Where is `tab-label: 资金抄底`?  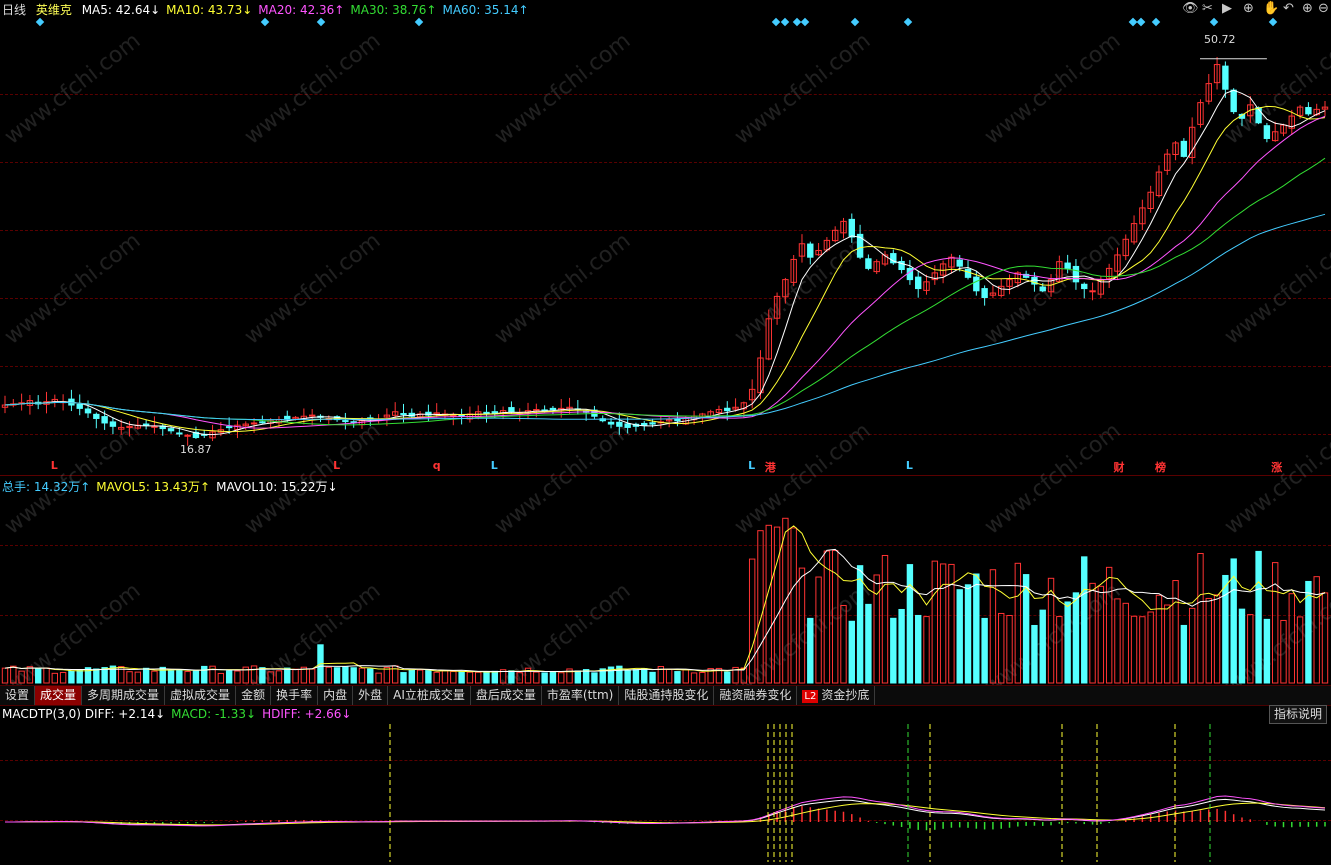
tab-label: 资金抄底 is located at coordinates (845, 695).